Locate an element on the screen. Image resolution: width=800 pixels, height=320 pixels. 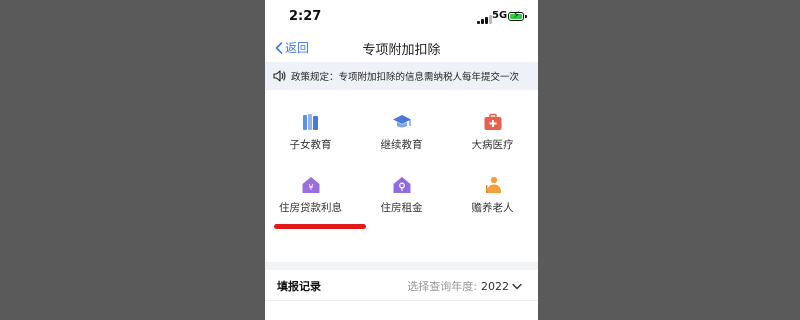
year-prompt: 选择查询年度: is located at coordinates (442, 286).